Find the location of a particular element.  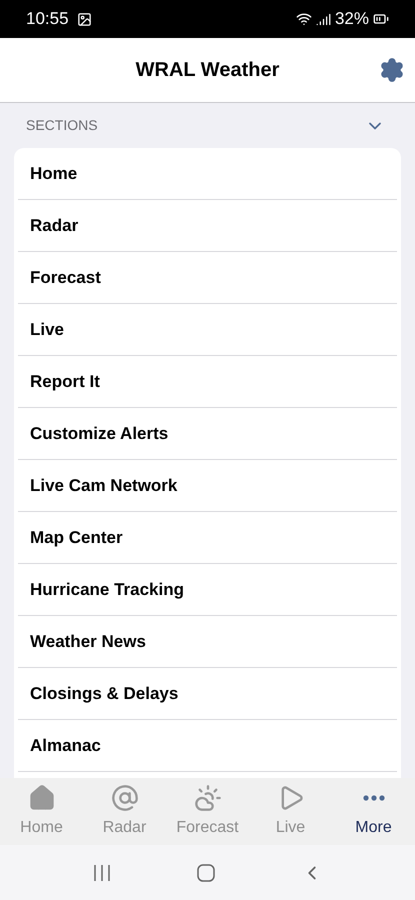

home-button-icon is located at coordinates (206, 872).